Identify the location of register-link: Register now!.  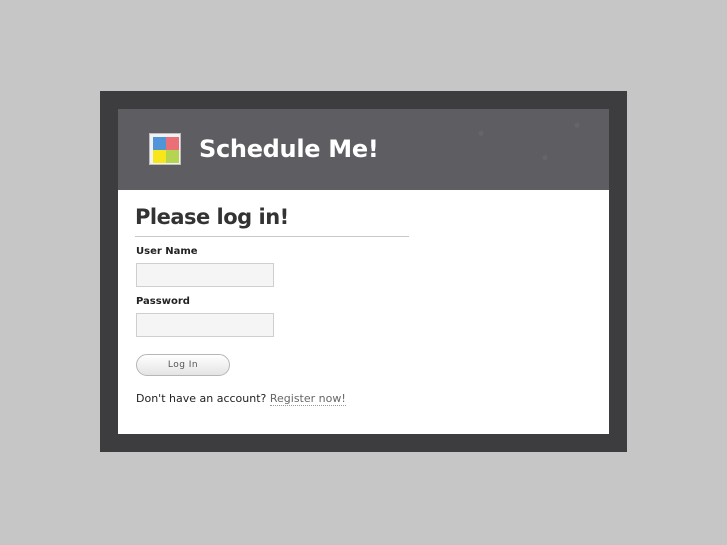
(307, 399).